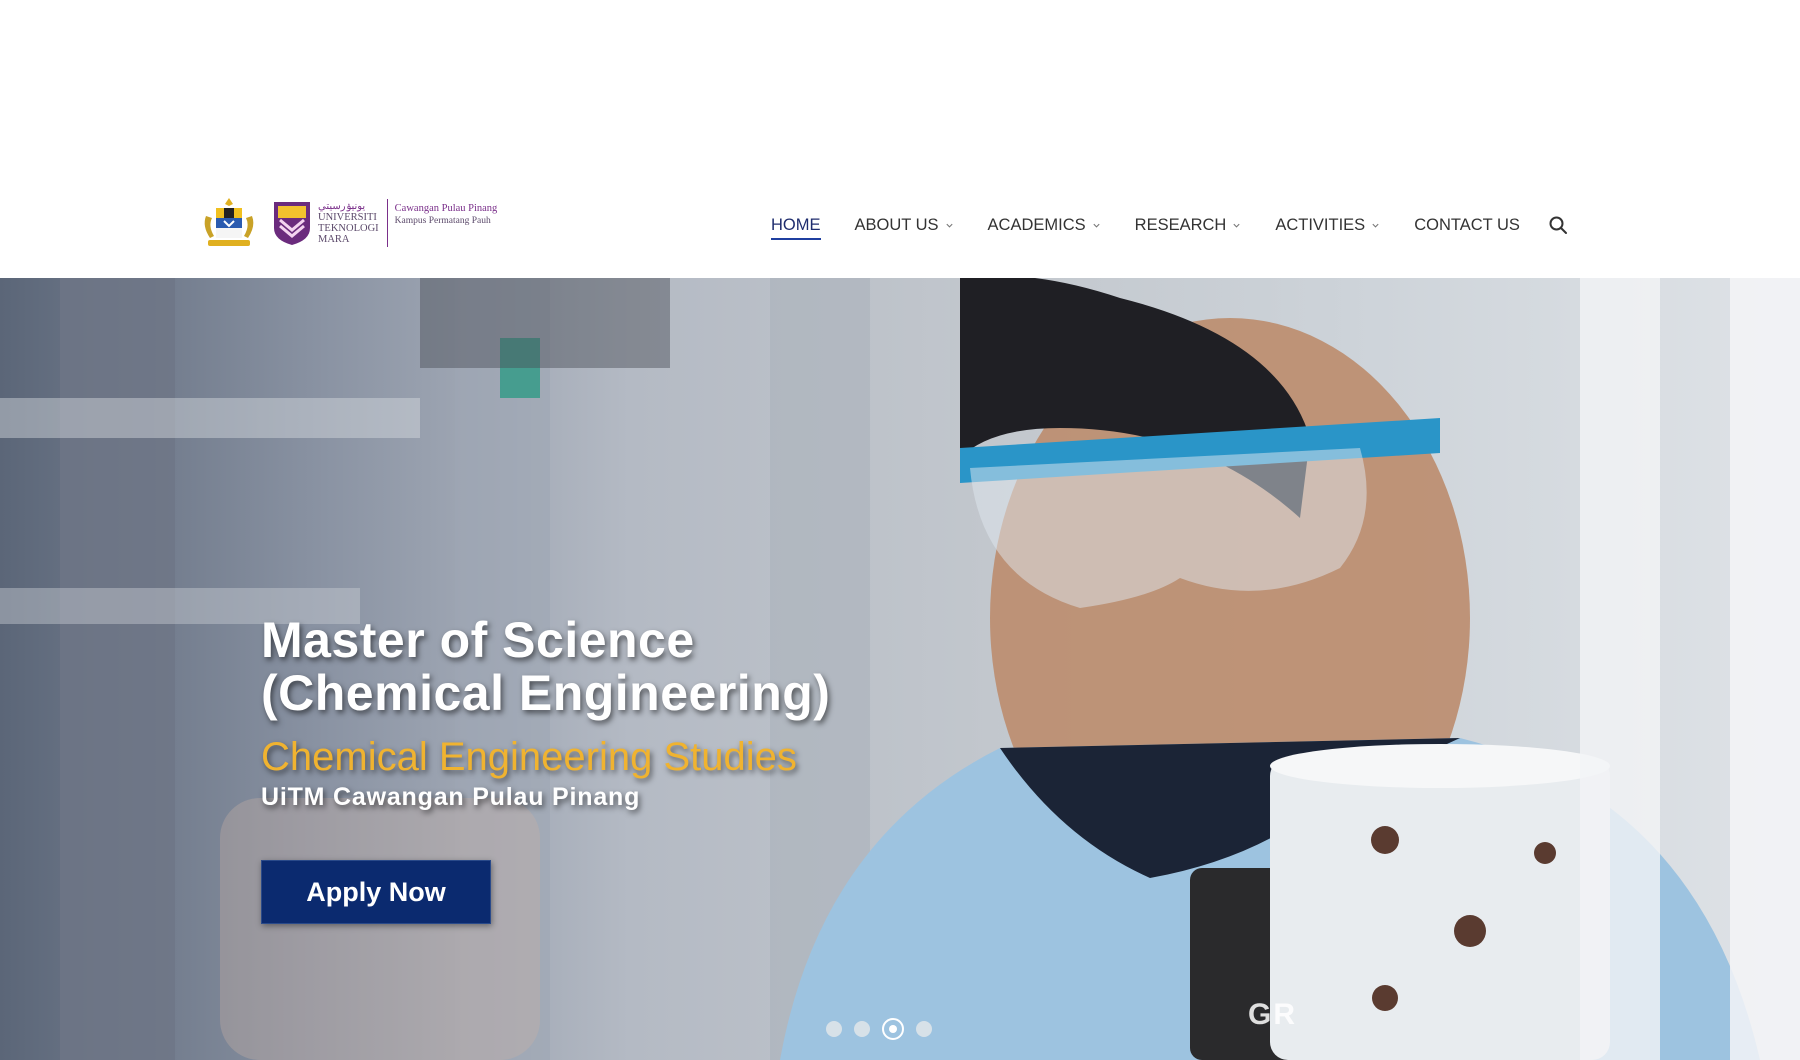  Describe the element at coordinates (442, 221) in the screenshot. I see `campus-sub: Kampus Permatang Pauh` at that location.